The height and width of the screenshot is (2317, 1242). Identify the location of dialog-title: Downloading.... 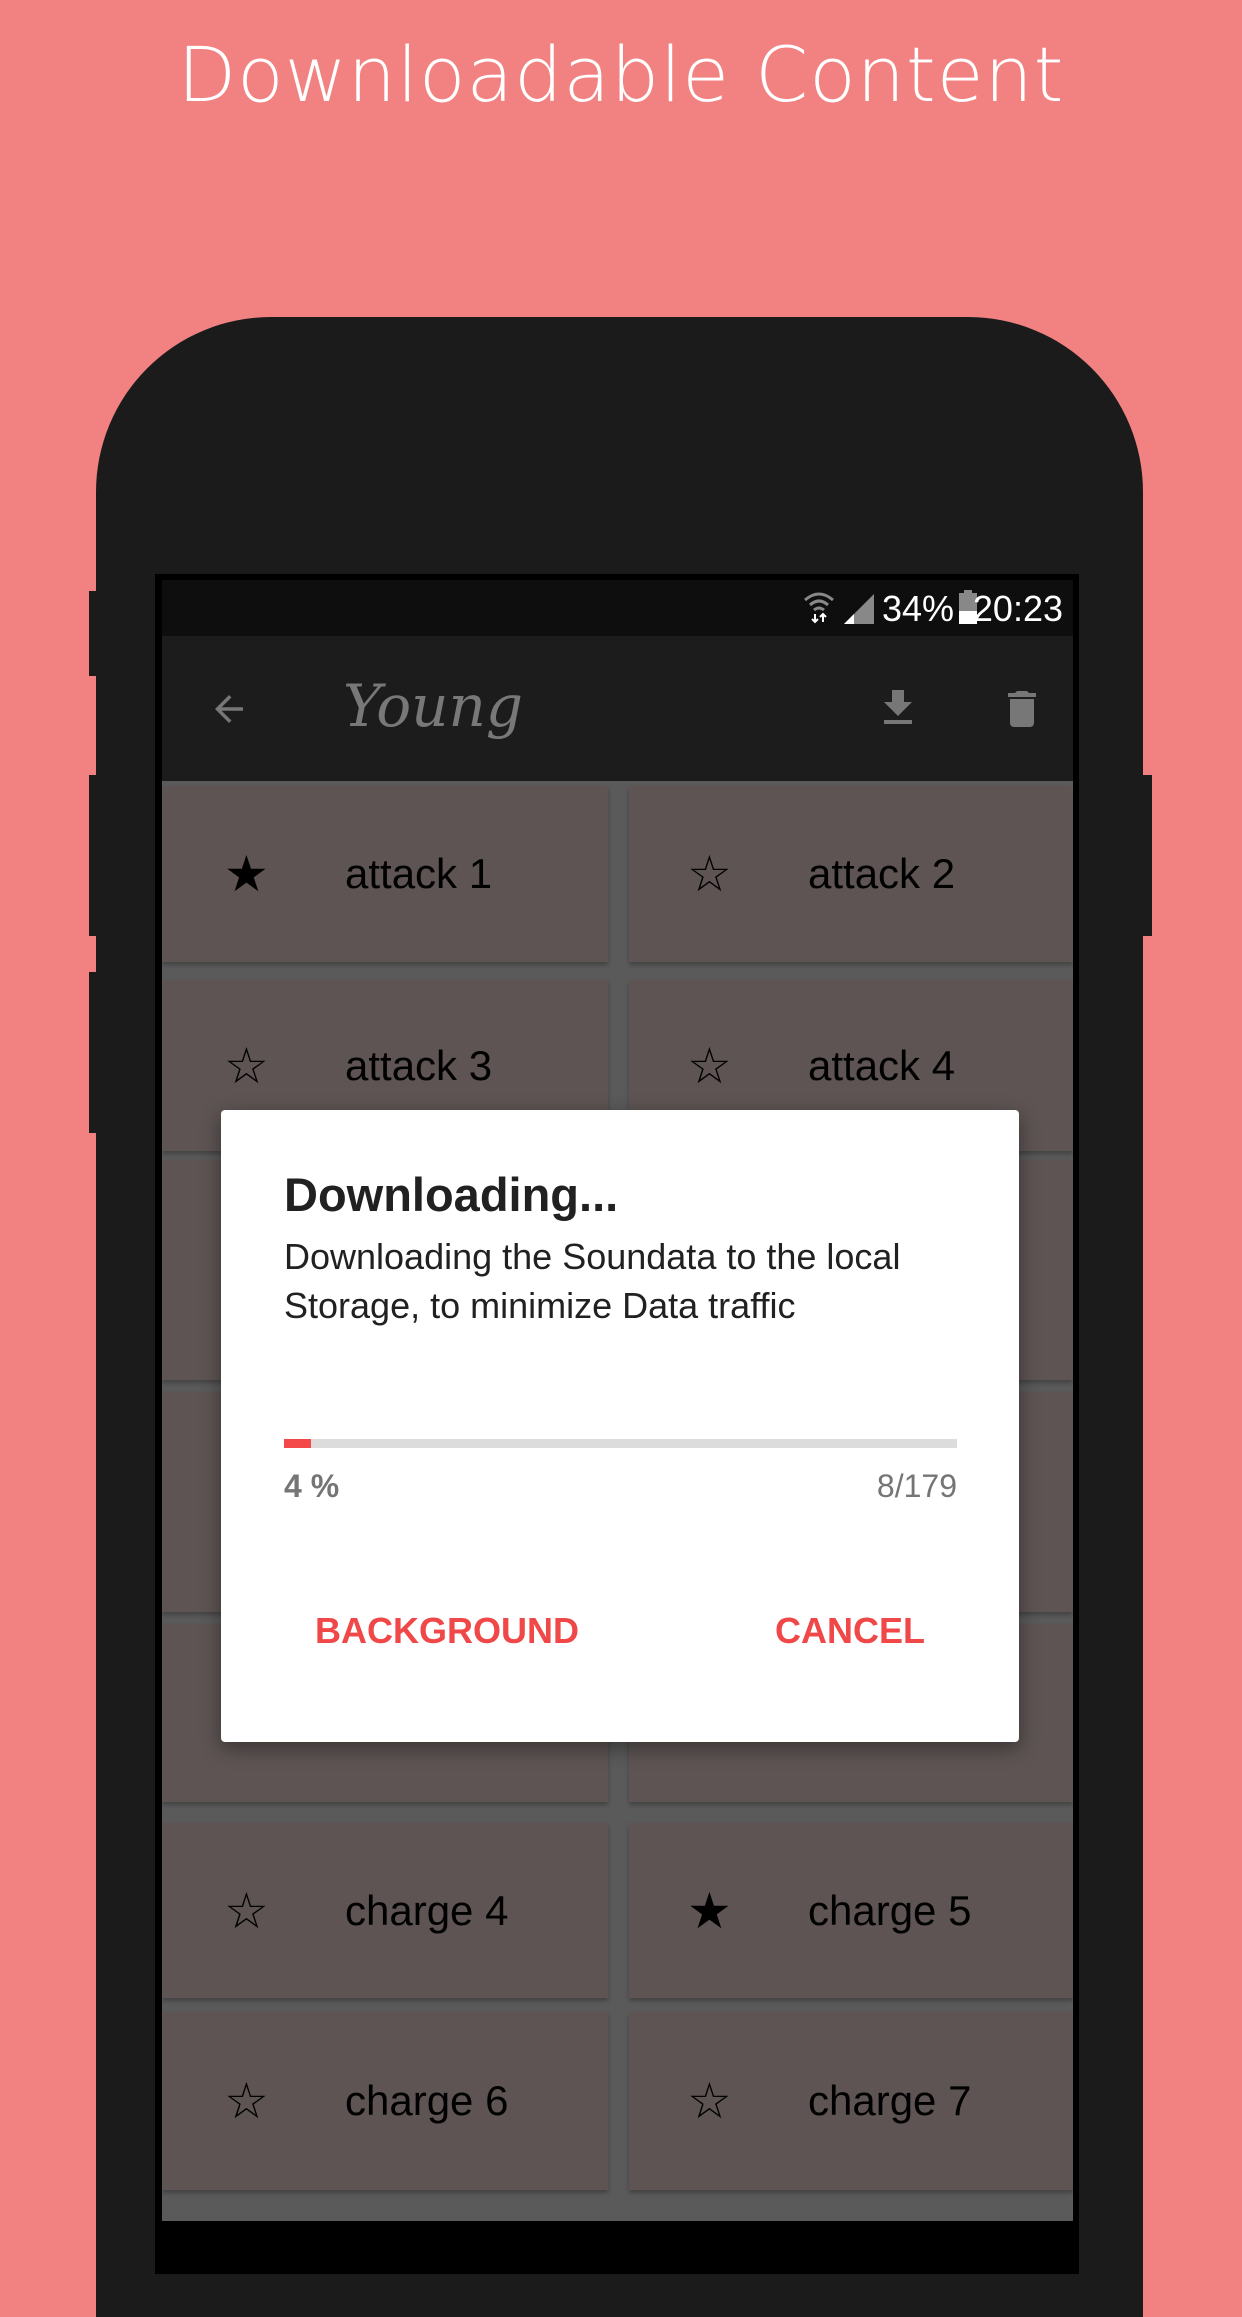
(451, 1194).